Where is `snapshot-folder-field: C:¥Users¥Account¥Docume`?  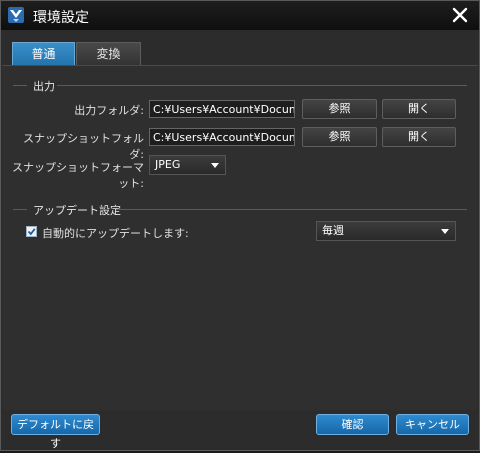 snapshot-folder-field: C:¥Users¥Account¥Docume is located at coordinates (222, 137).